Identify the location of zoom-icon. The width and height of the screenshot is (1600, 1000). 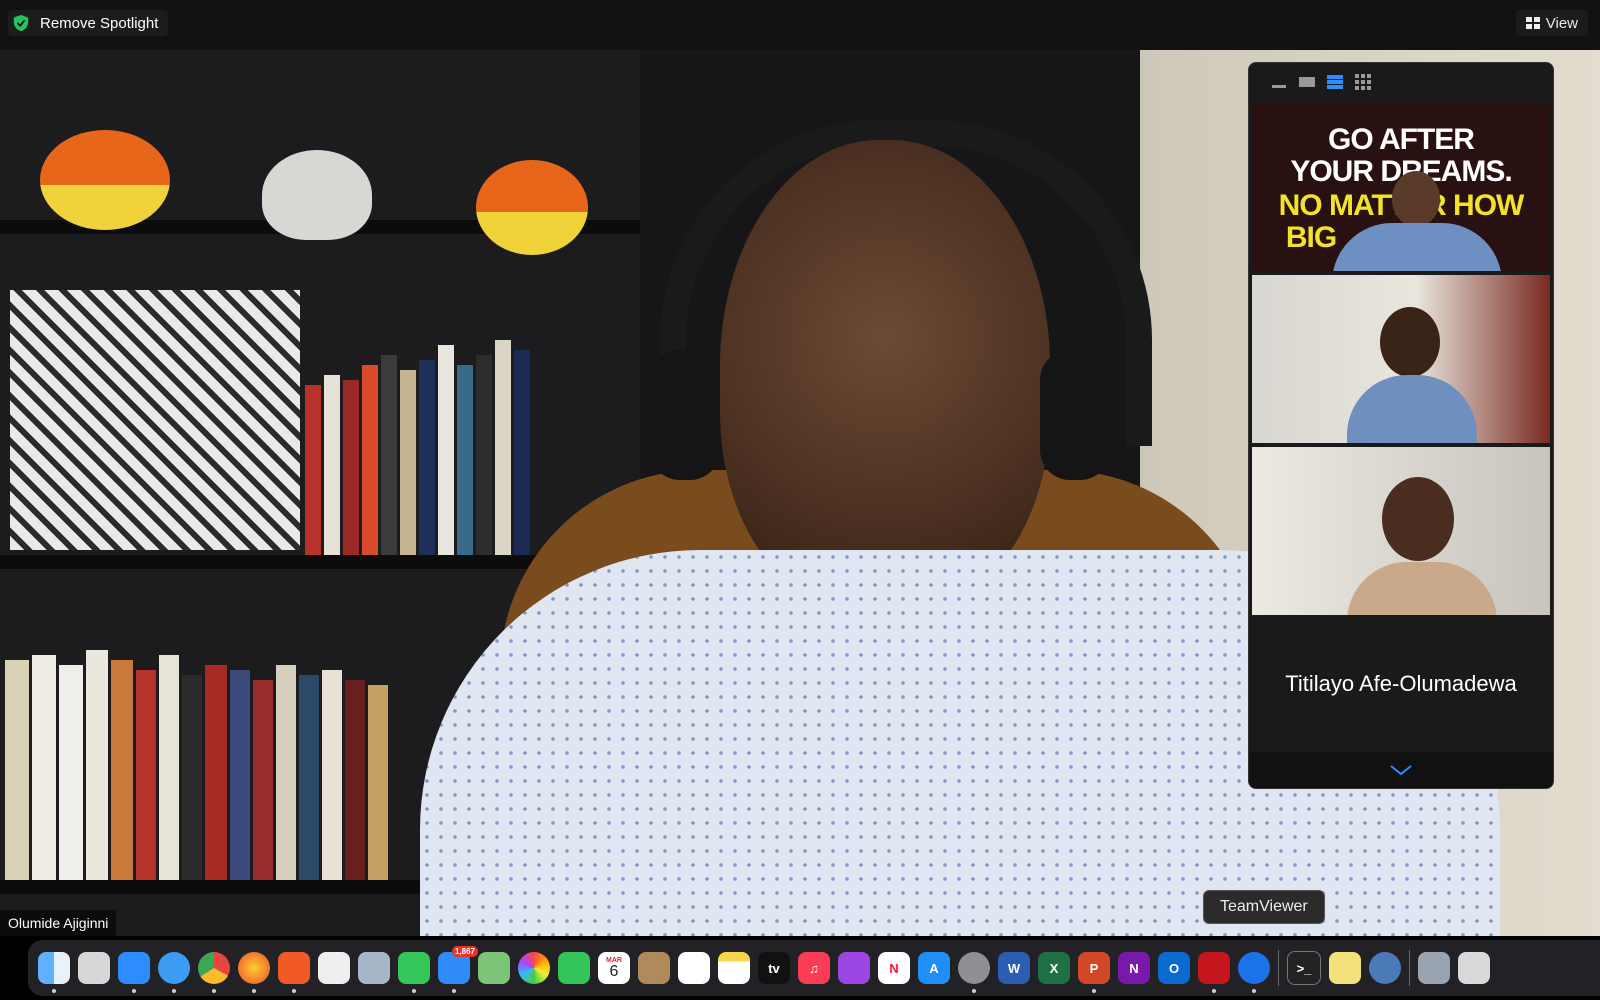
(134, 972).